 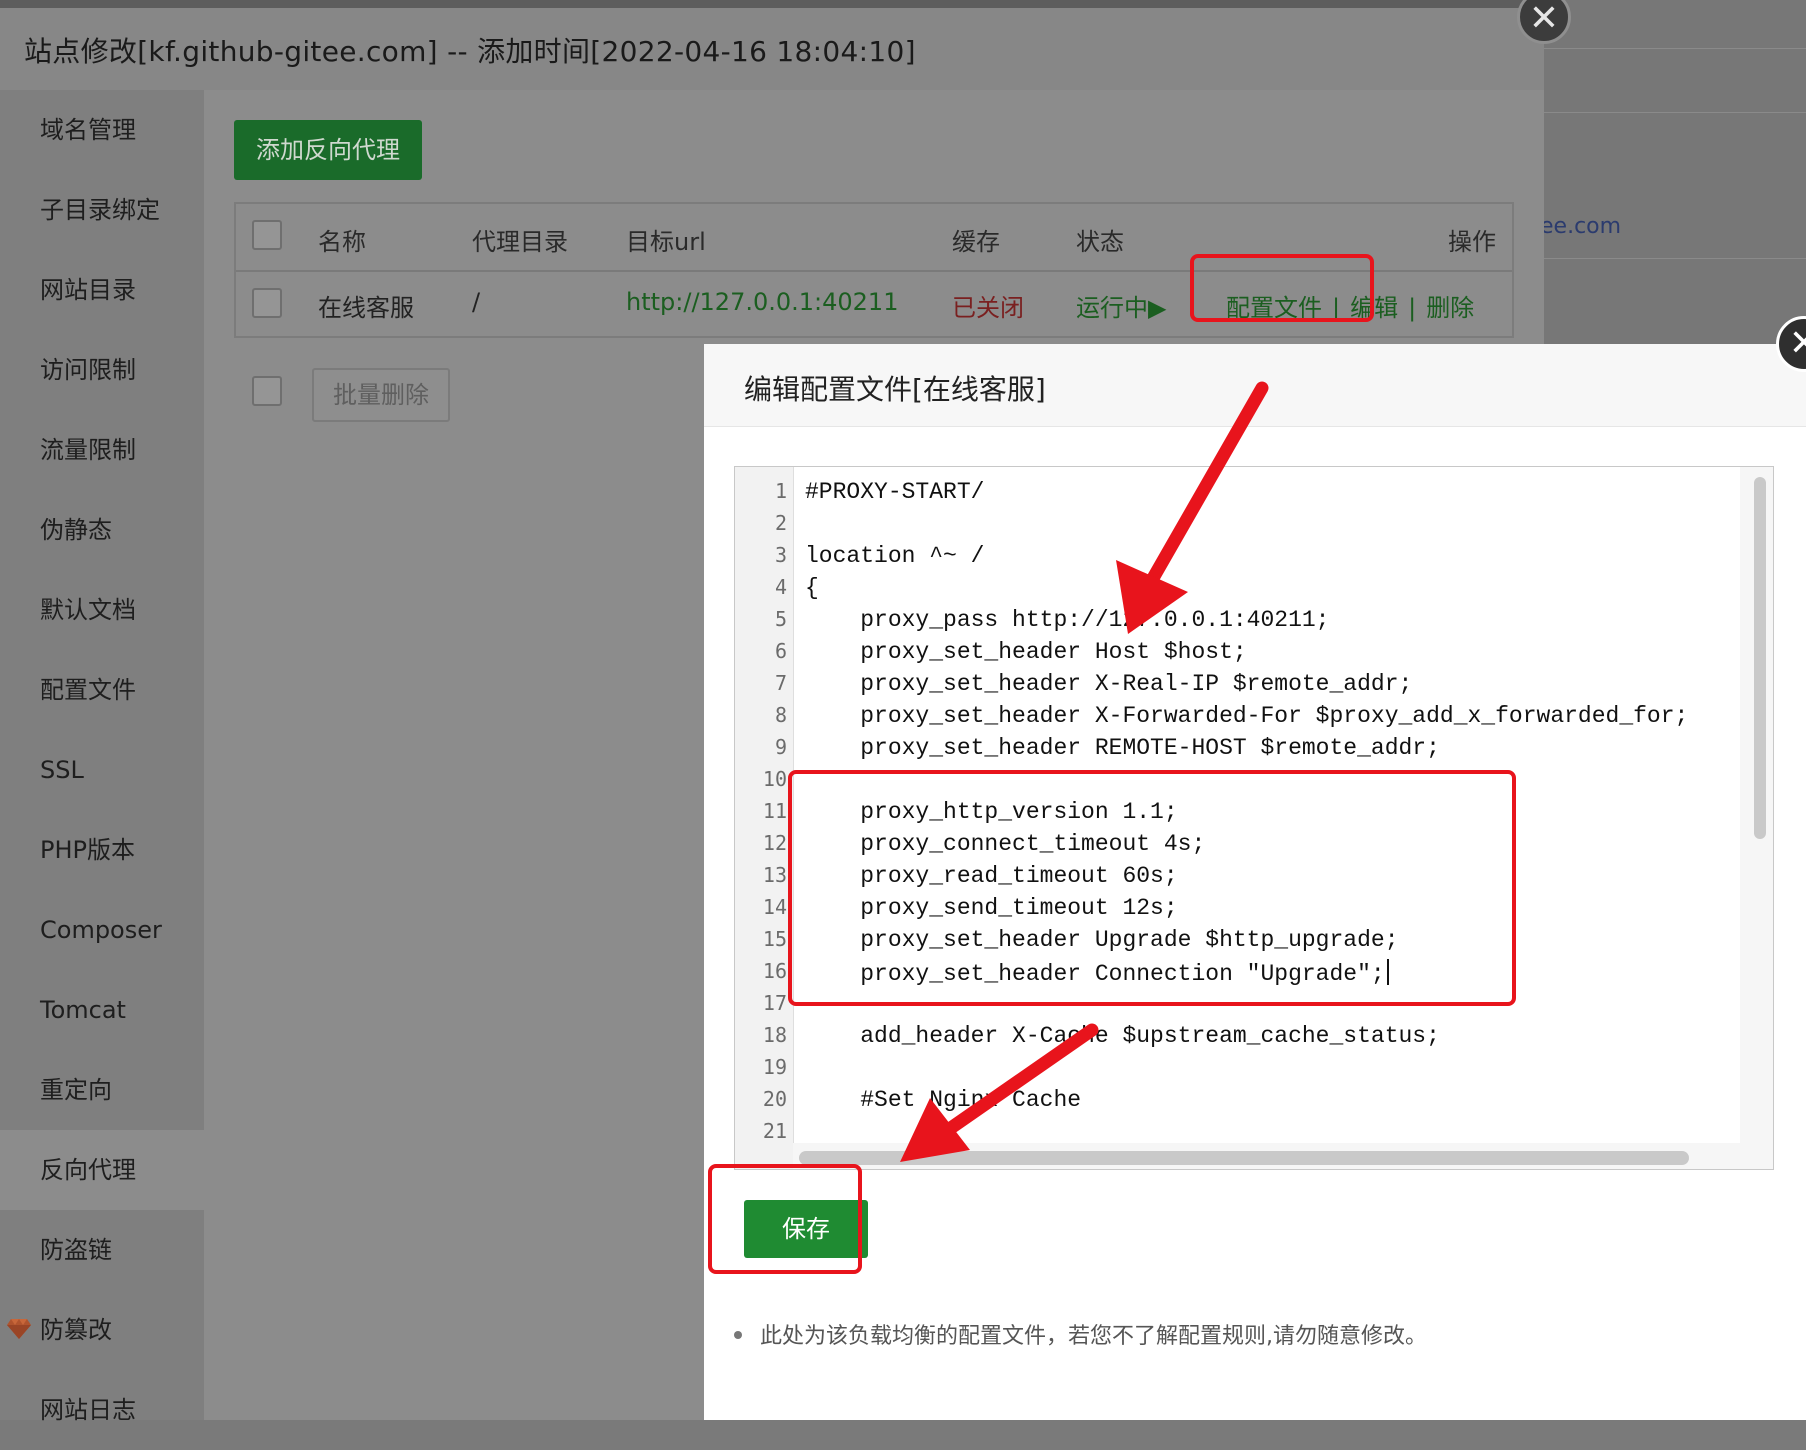 What do you see at coordinates (895, 556) in the screenshot?
I see `code-line: location ^~ /` at bounding box center [895, 556].